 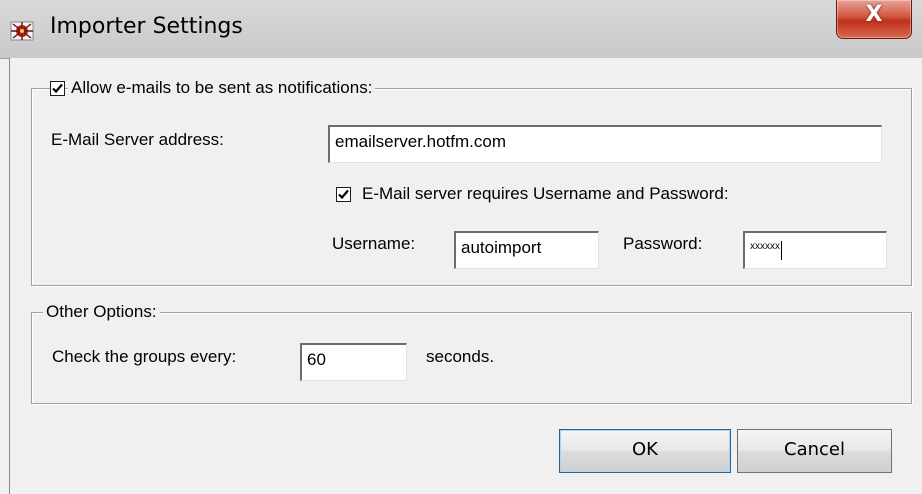 I want to click on password-label: Password:, so click(x=663, y=243).